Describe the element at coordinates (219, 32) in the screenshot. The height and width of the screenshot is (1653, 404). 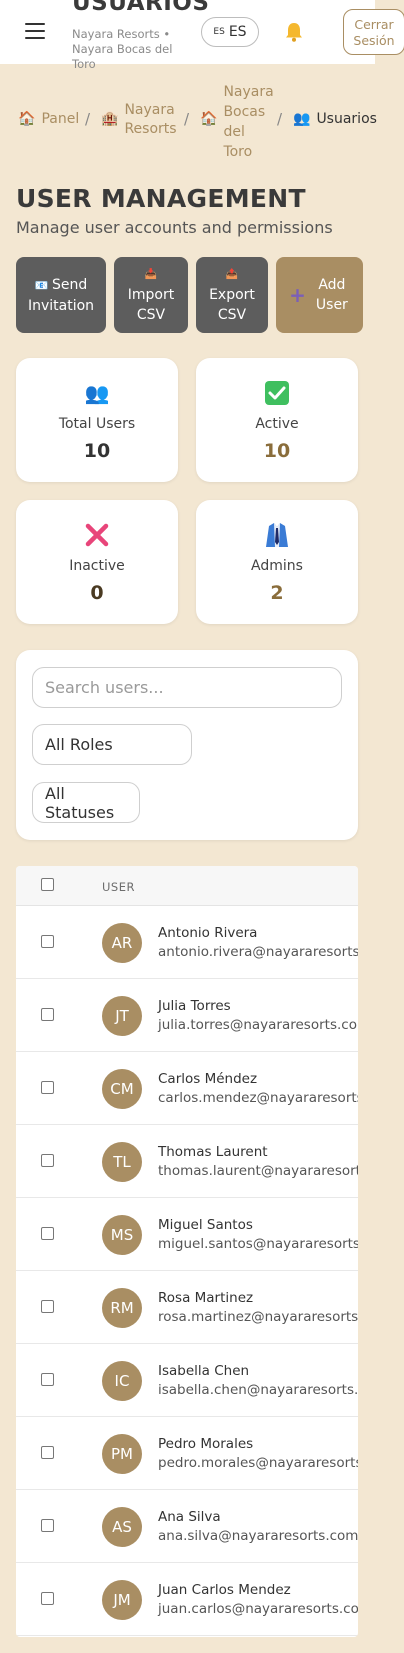
I see `language-flag: ES` at that location.